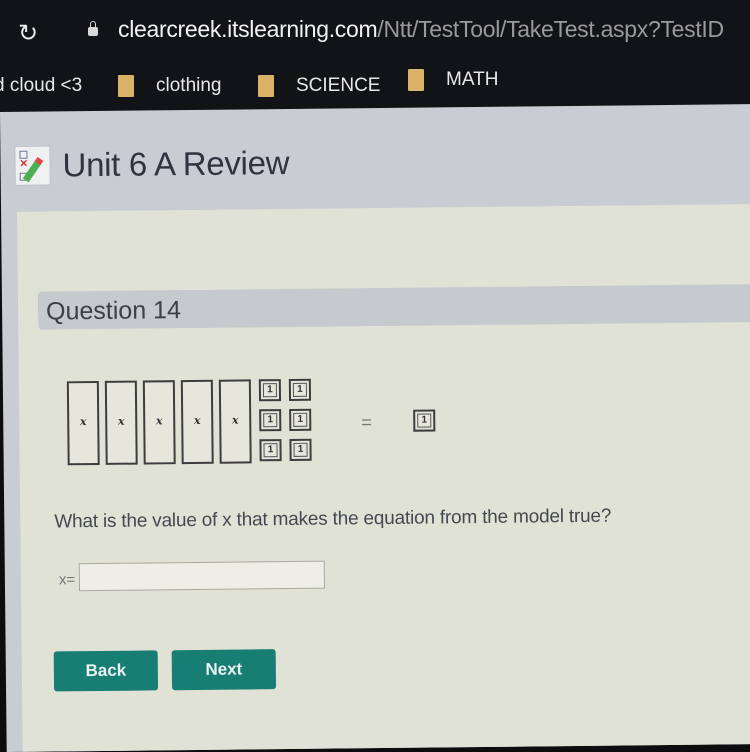 The width and height of the screenshot is (750, 752). I want to click on question-number: Question 14, so click(113, 311).